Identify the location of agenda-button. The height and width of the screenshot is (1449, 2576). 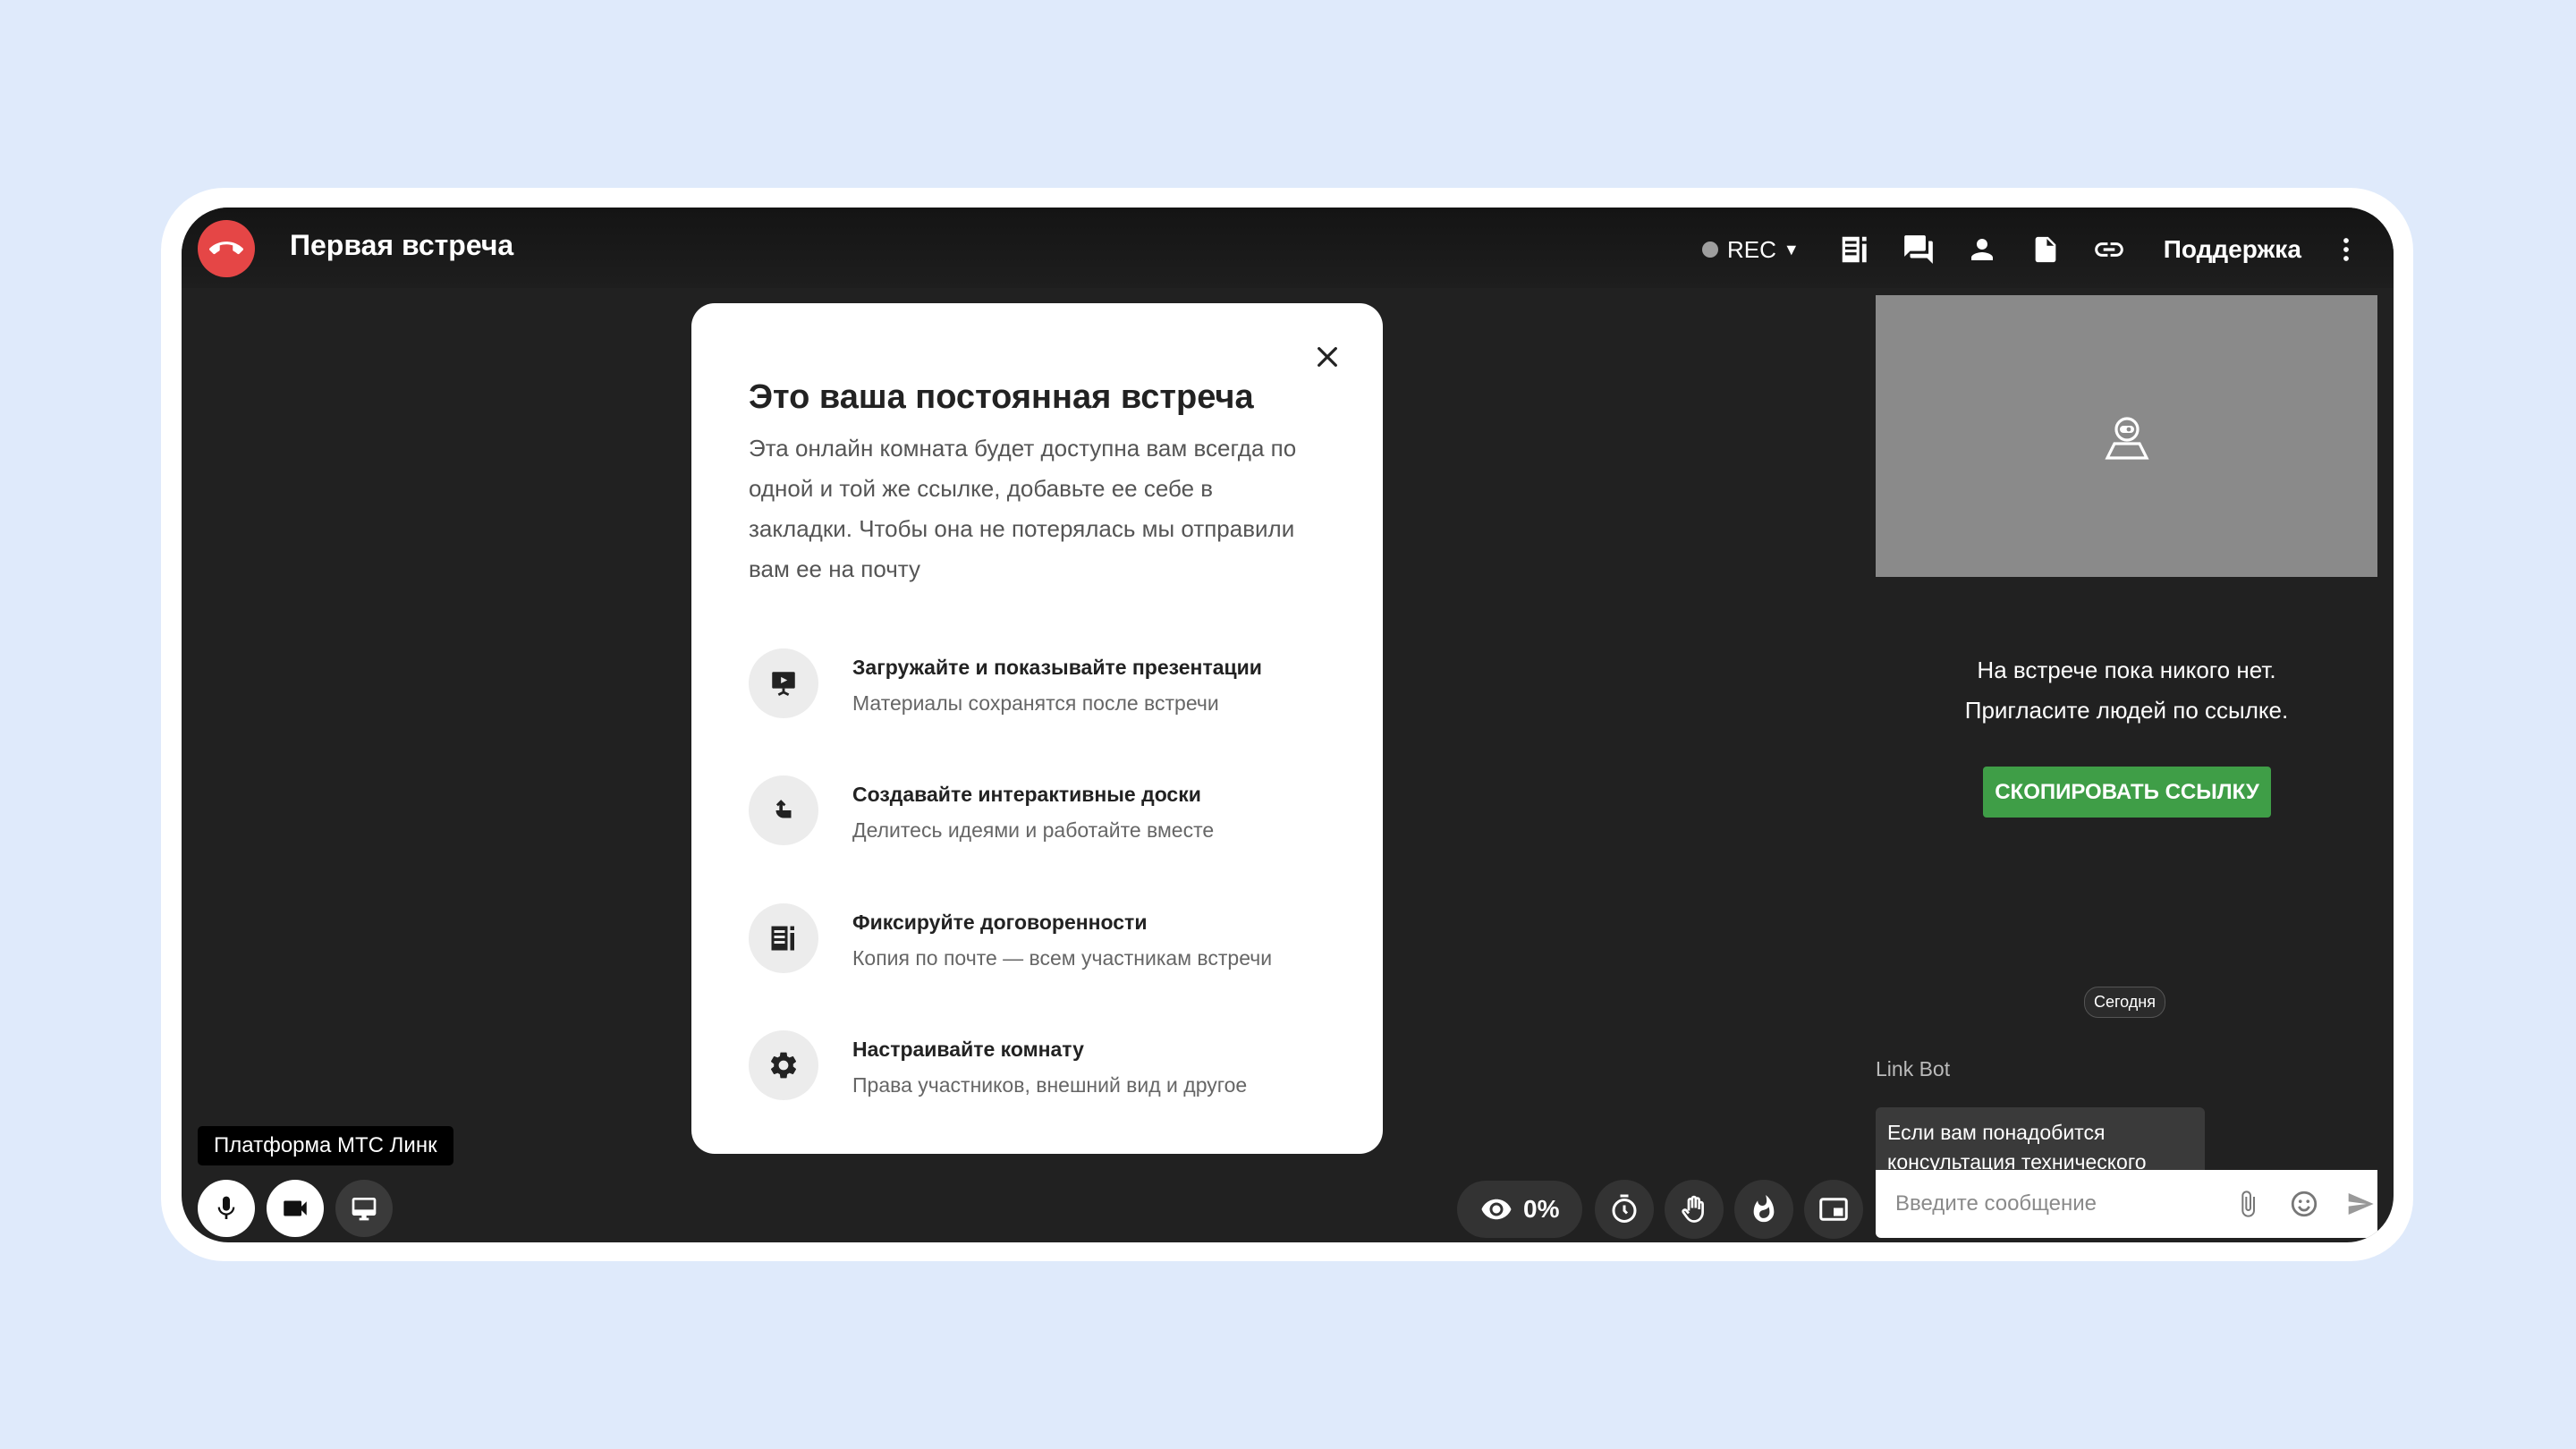
(1855, 249).